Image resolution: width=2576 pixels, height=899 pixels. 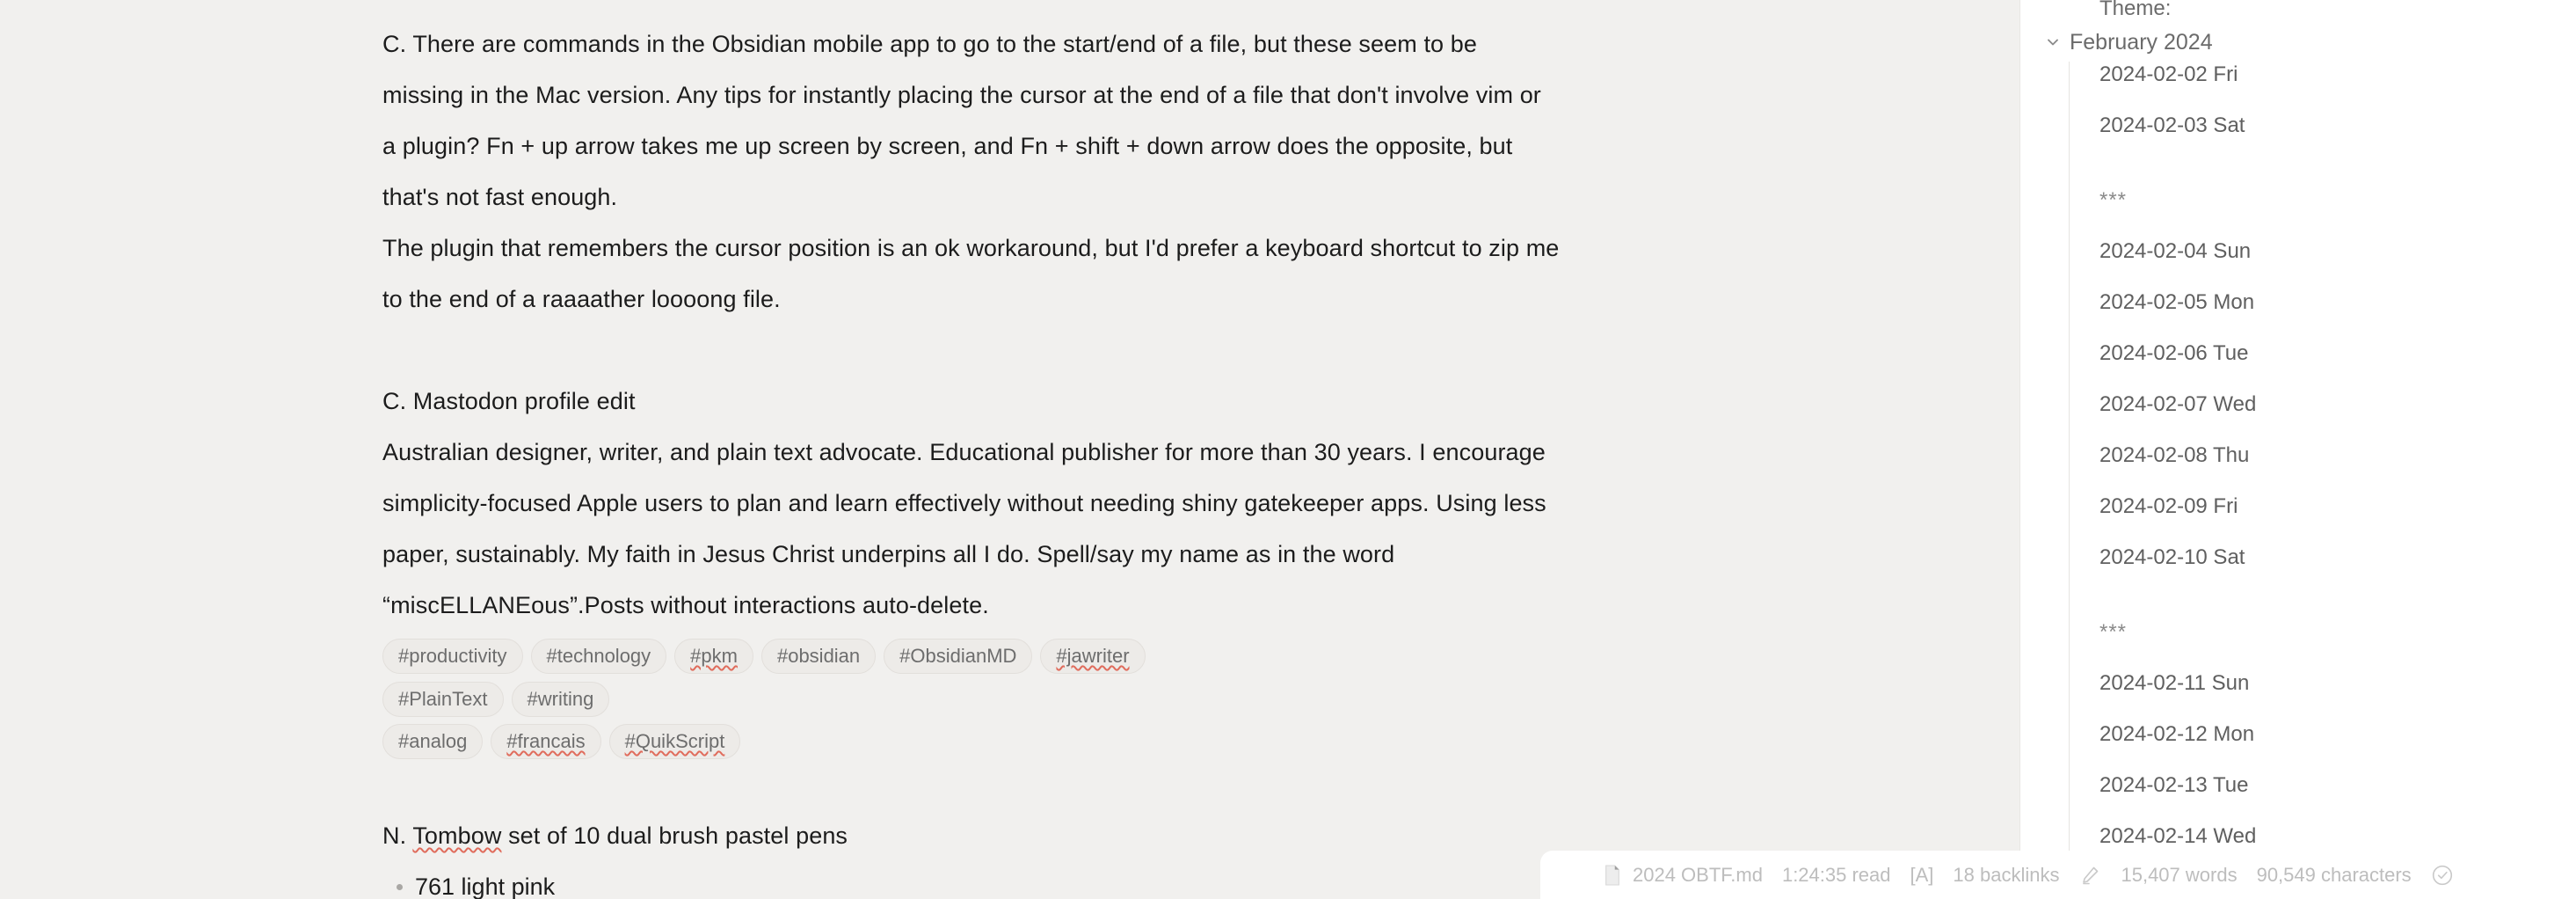 I want to click on status-read-time: 1:24:35 read, so click(x=1836, y=875).